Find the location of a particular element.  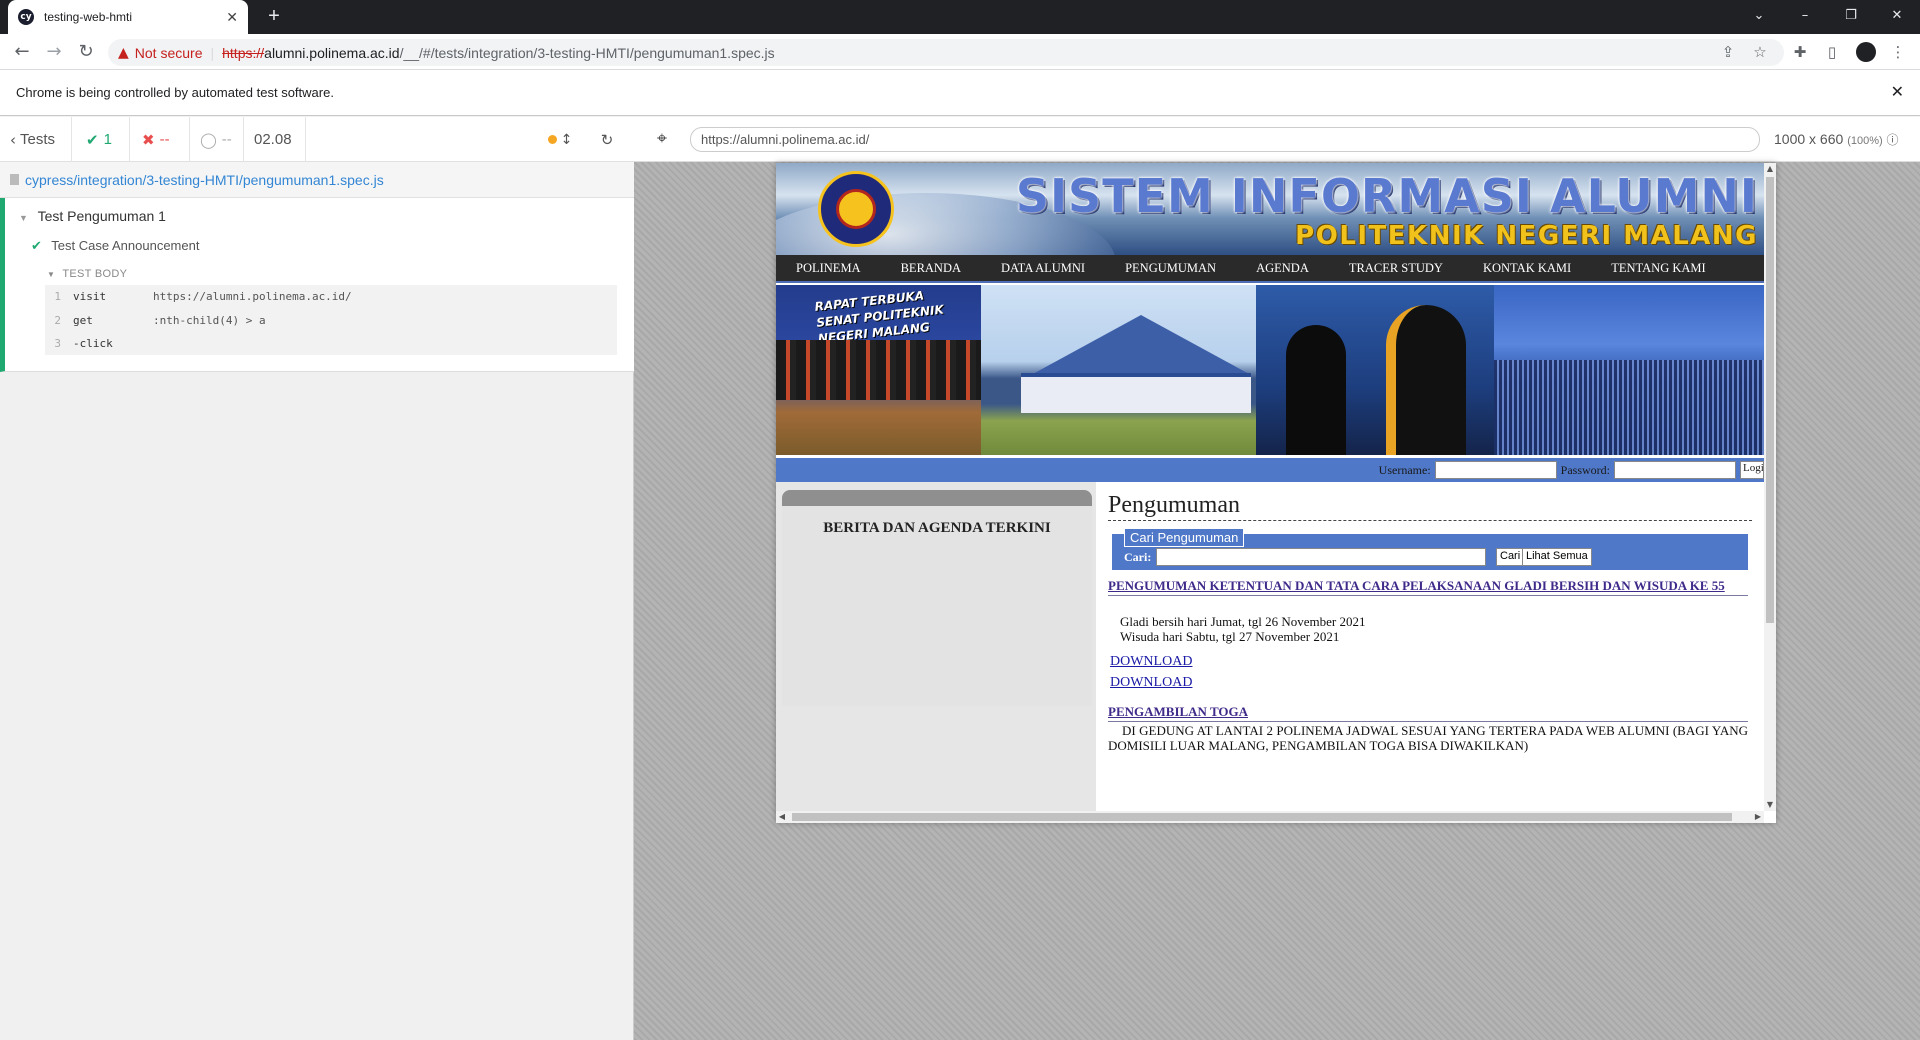

passed-count: ✔ 1 is located at coordinates (101, 139).